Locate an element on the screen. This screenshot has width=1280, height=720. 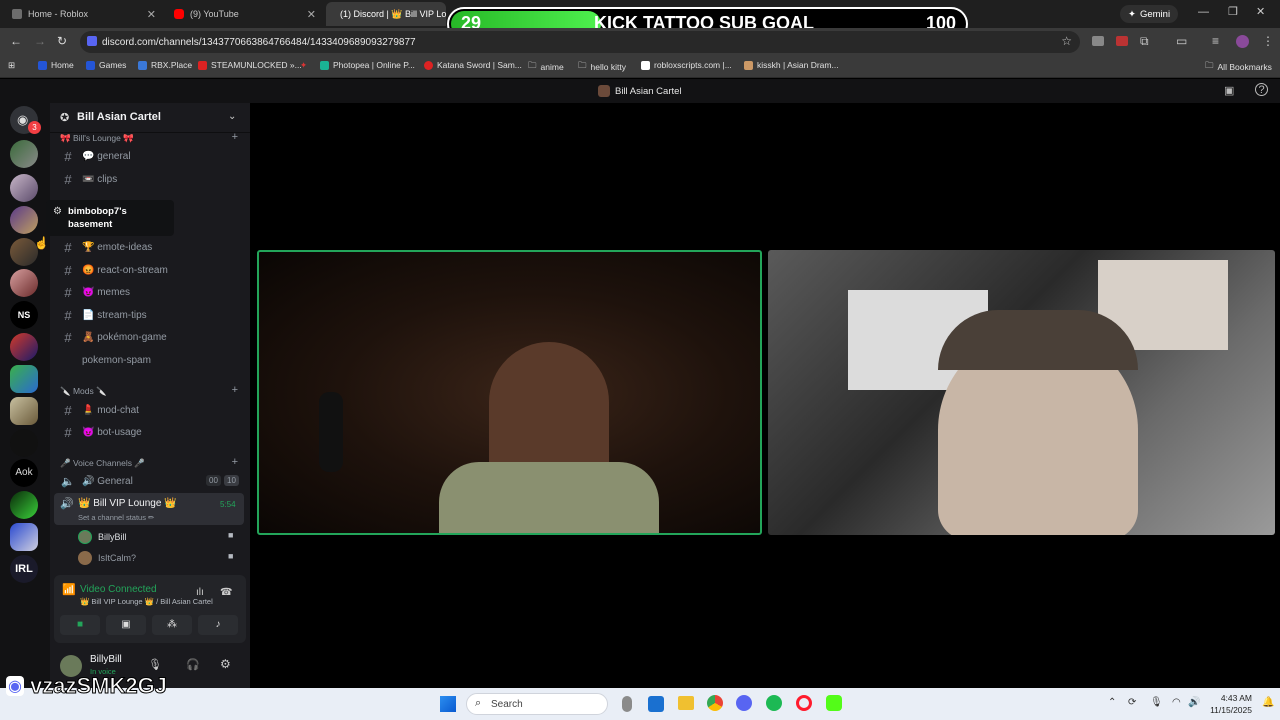
server-header: ✪ Bill Asian Cartel ⌄ is located at coordinates (150, 118).